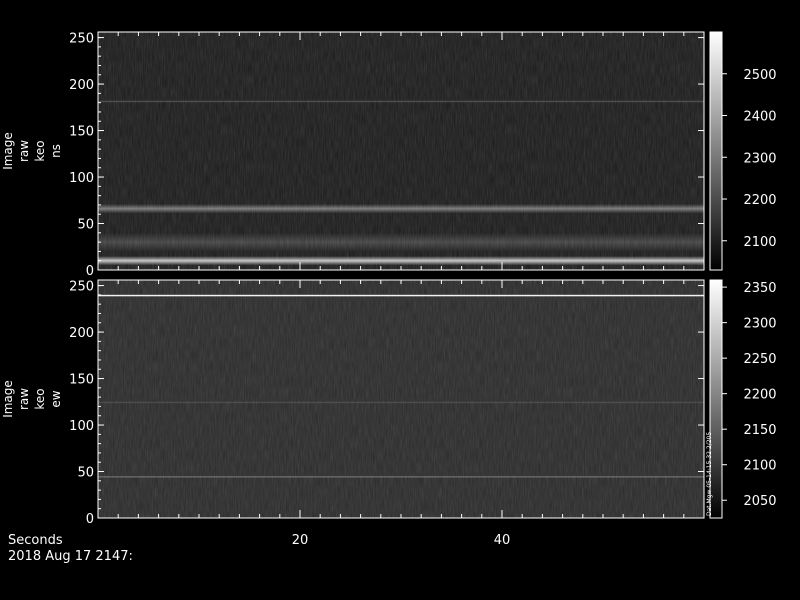 This screenshot has width=800, height=600. I want to click on bottom-ylabel-line: Image, so click(8, 399).